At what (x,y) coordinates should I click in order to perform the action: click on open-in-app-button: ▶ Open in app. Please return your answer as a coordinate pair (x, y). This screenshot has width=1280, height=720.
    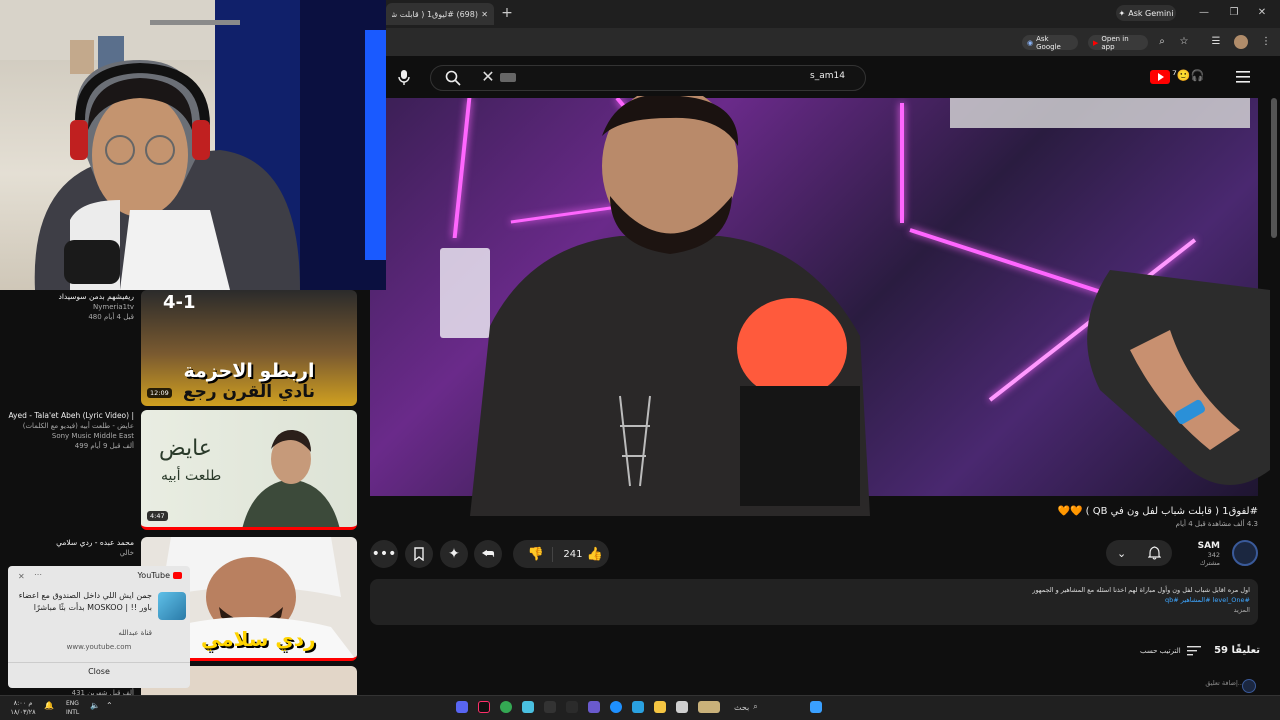
    Looking at the image, I should click on (1118, 42).